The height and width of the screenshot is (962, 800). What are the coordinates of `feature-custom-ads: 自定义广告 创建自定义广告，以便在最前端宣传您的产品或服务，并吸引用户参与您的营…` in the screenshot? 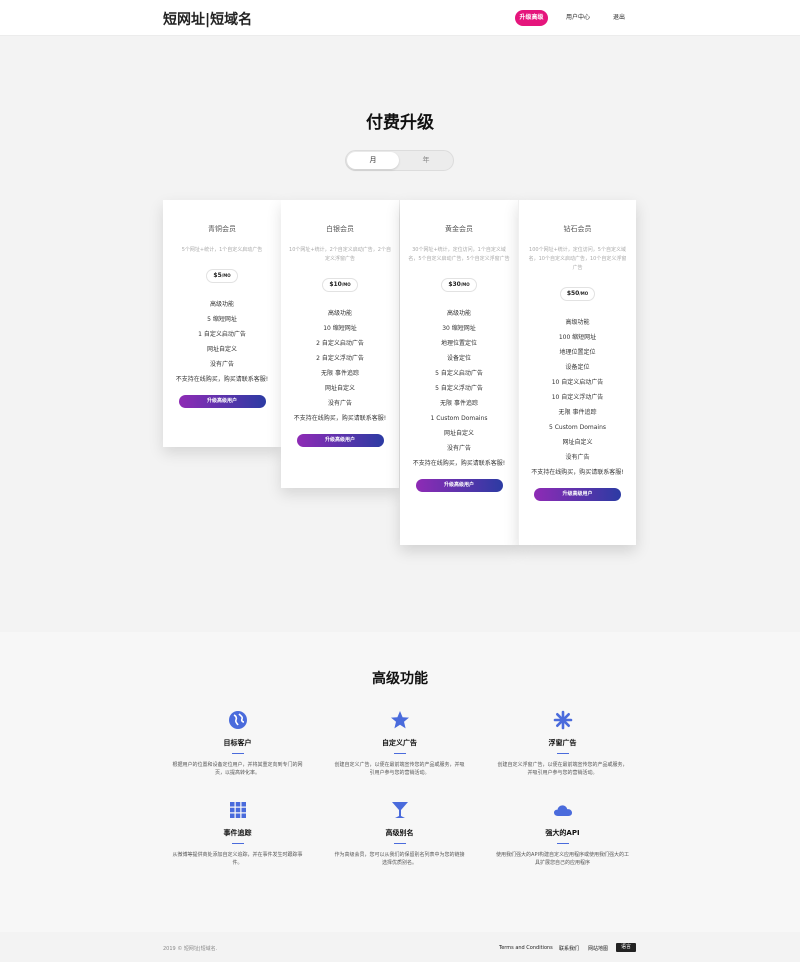 It's located at (399, 743).